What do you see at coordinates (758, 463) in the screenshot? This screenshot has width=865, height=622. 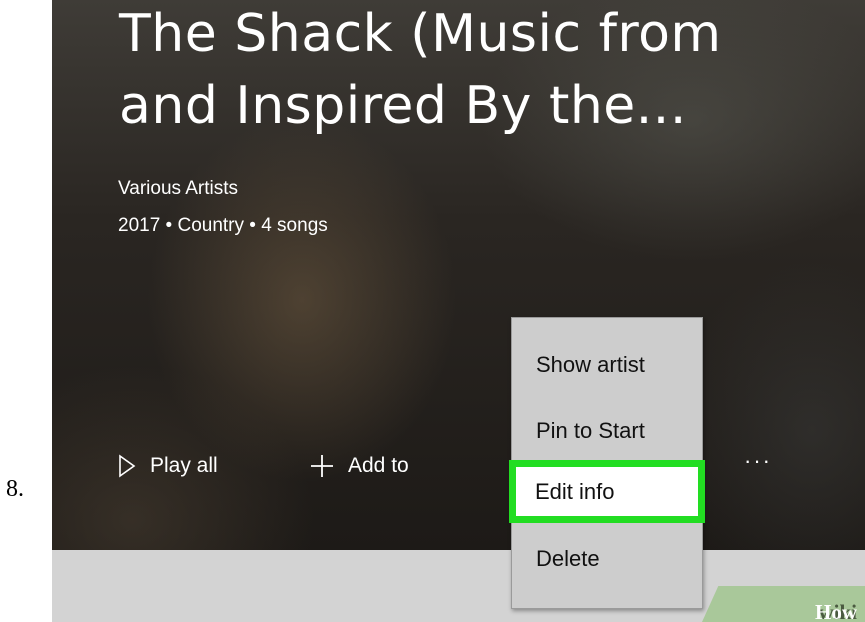 I see `more-options-button: ···` at bounding box center [758, 463].